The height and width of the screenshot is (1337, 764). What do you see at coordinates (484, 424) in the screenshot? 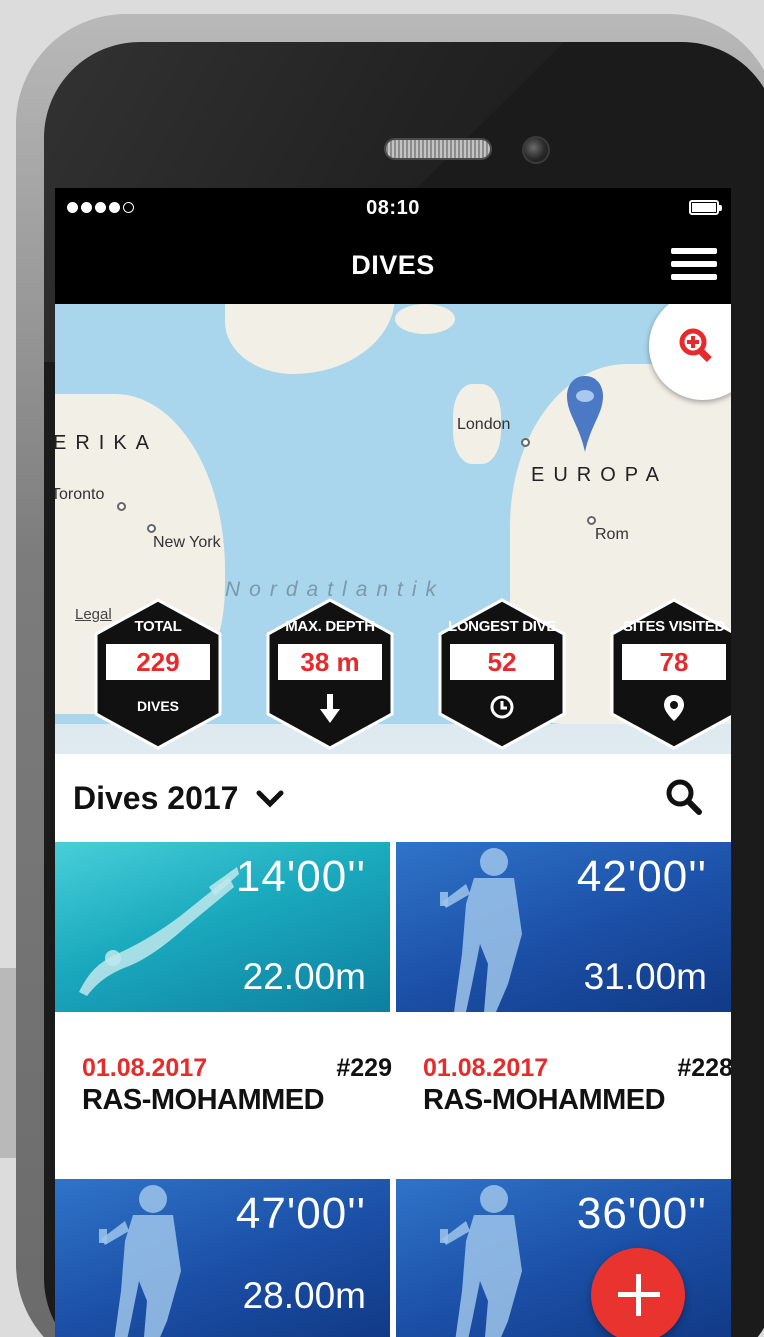
I see `map-label-city: London` at bounding box center [484, 424].